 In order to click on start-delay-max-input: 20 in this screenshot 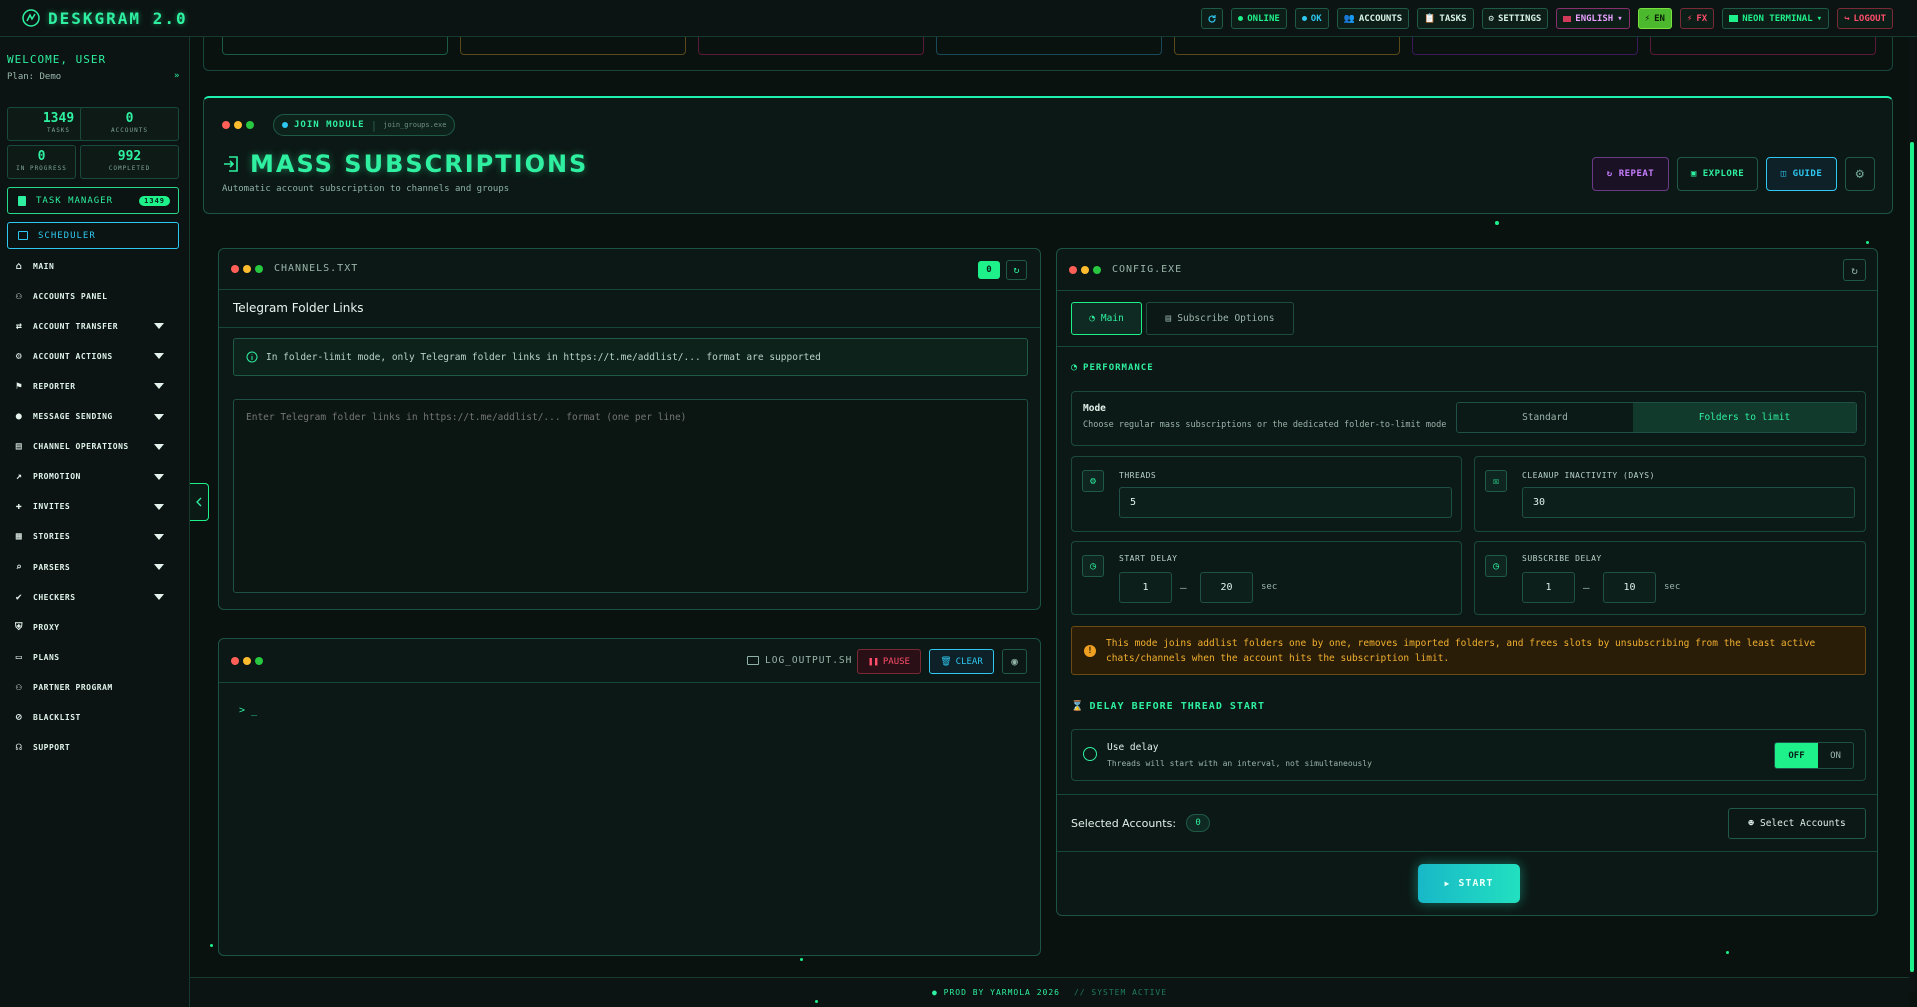, I will do `click(1226, 587)`.